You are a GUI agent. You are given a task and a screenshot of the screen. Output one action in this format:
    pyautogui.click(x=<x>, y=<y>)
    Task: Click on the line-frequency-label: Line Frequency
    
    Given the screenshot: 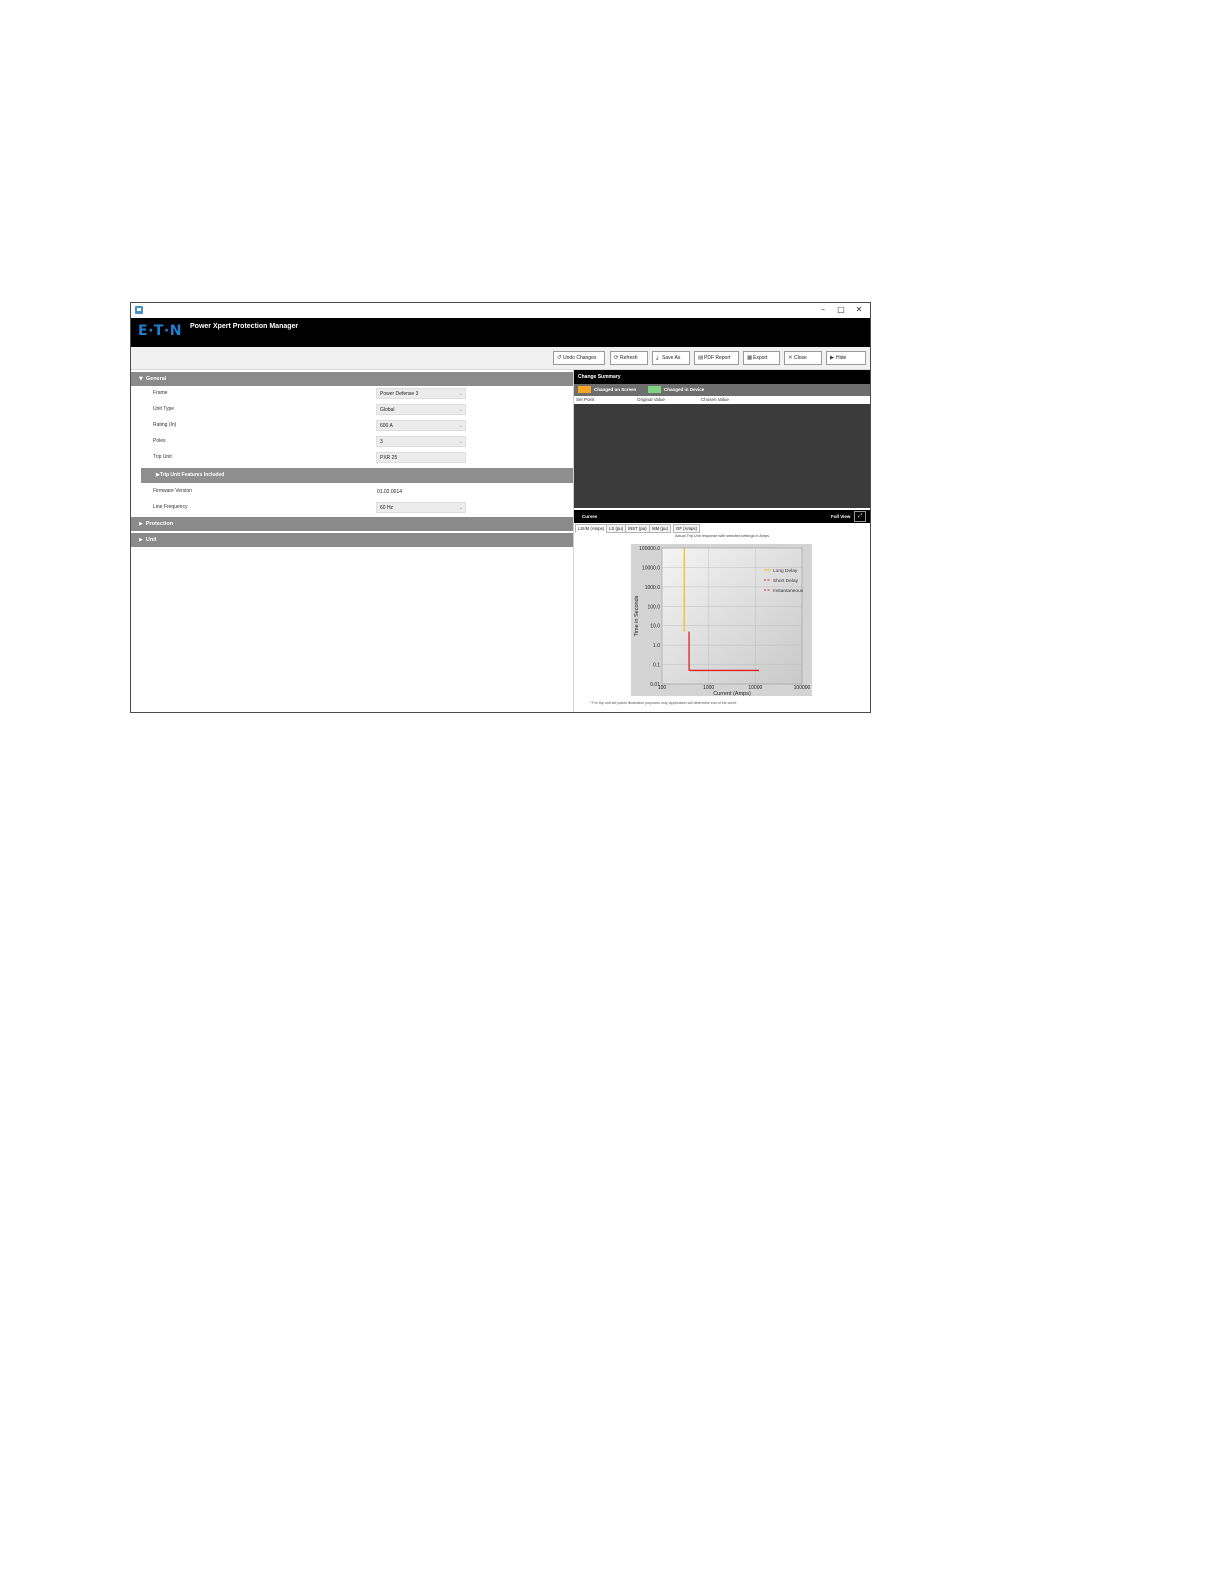 What is the action you would take?
    pyautogui.click(x=170, y=507)
    